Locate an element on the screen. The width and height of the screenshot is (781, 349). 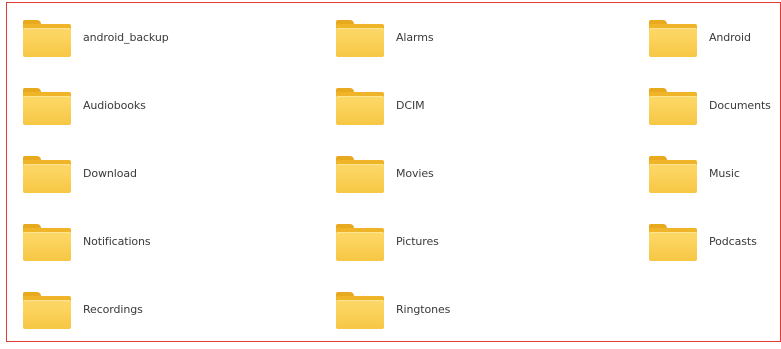
folder-item-pictures: Pictures is located at coordinates (484, 241).